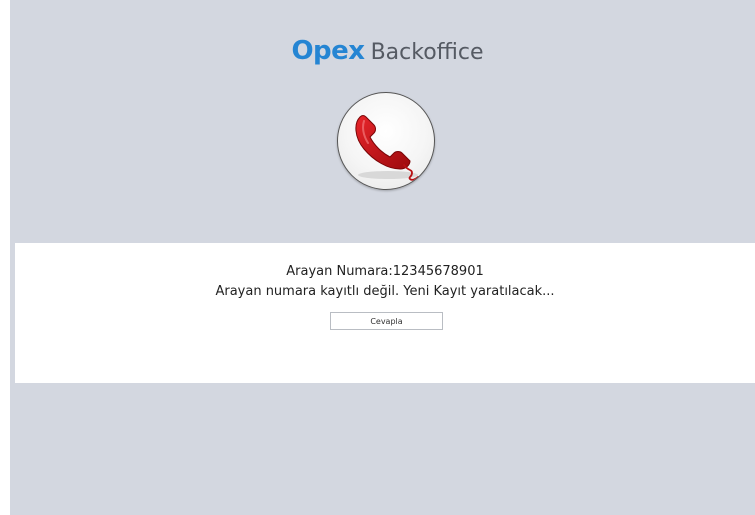 This screenshot has height=515, width=755. What do you see at coordinates (386, 321) in the screenshot?
I see `answer-button: Cevapla` at bounding box center [386, 321].